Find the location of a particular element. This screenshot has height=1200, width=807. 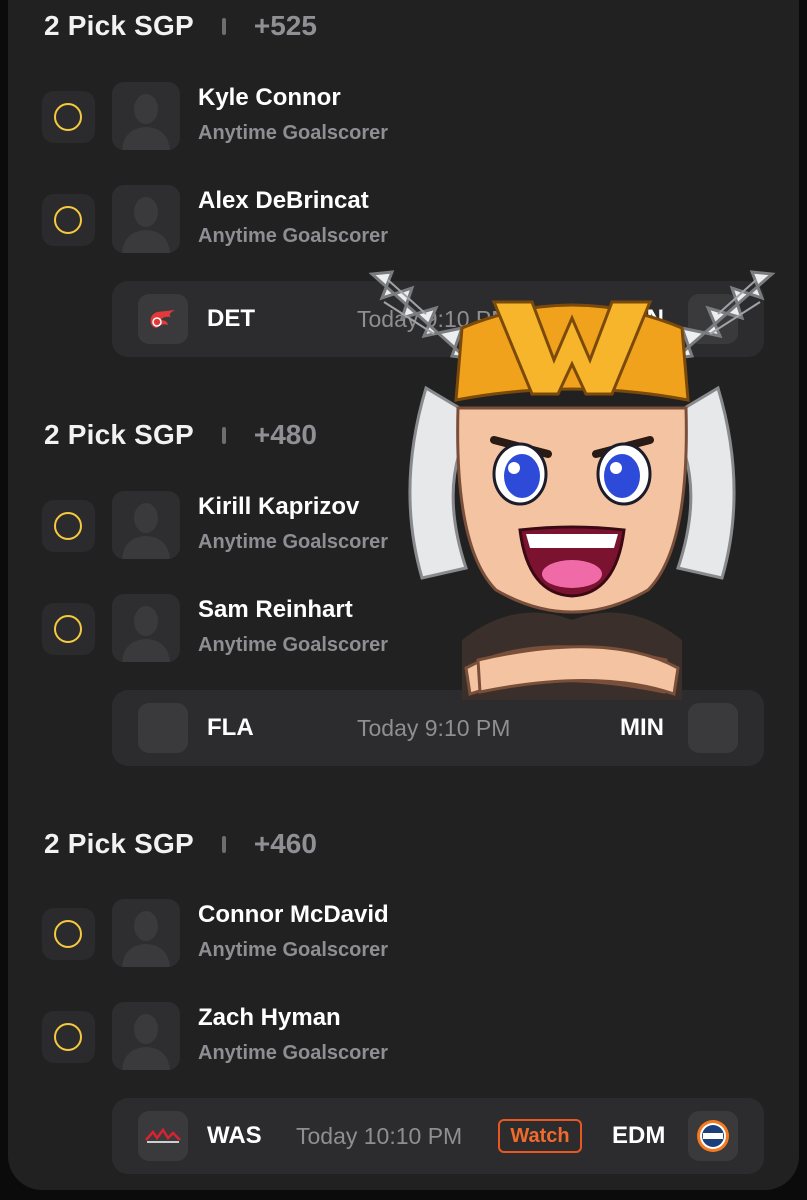

sgp-header: 2 Pick SGP +460 is located at coordinates (180, 844).